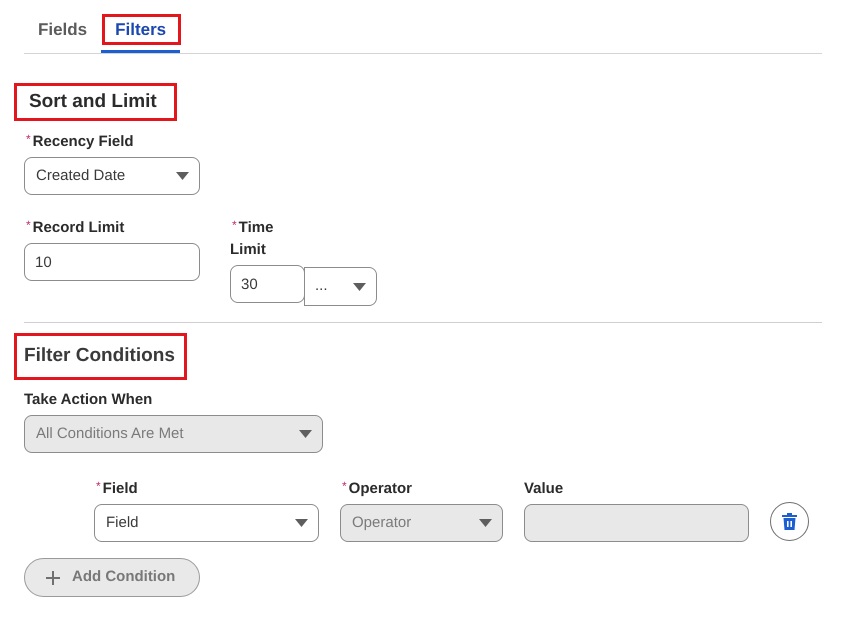  Describe the element at coordinates (93, 102) in the screenshot. I see `section-heading: Sort and Limit` at that location.